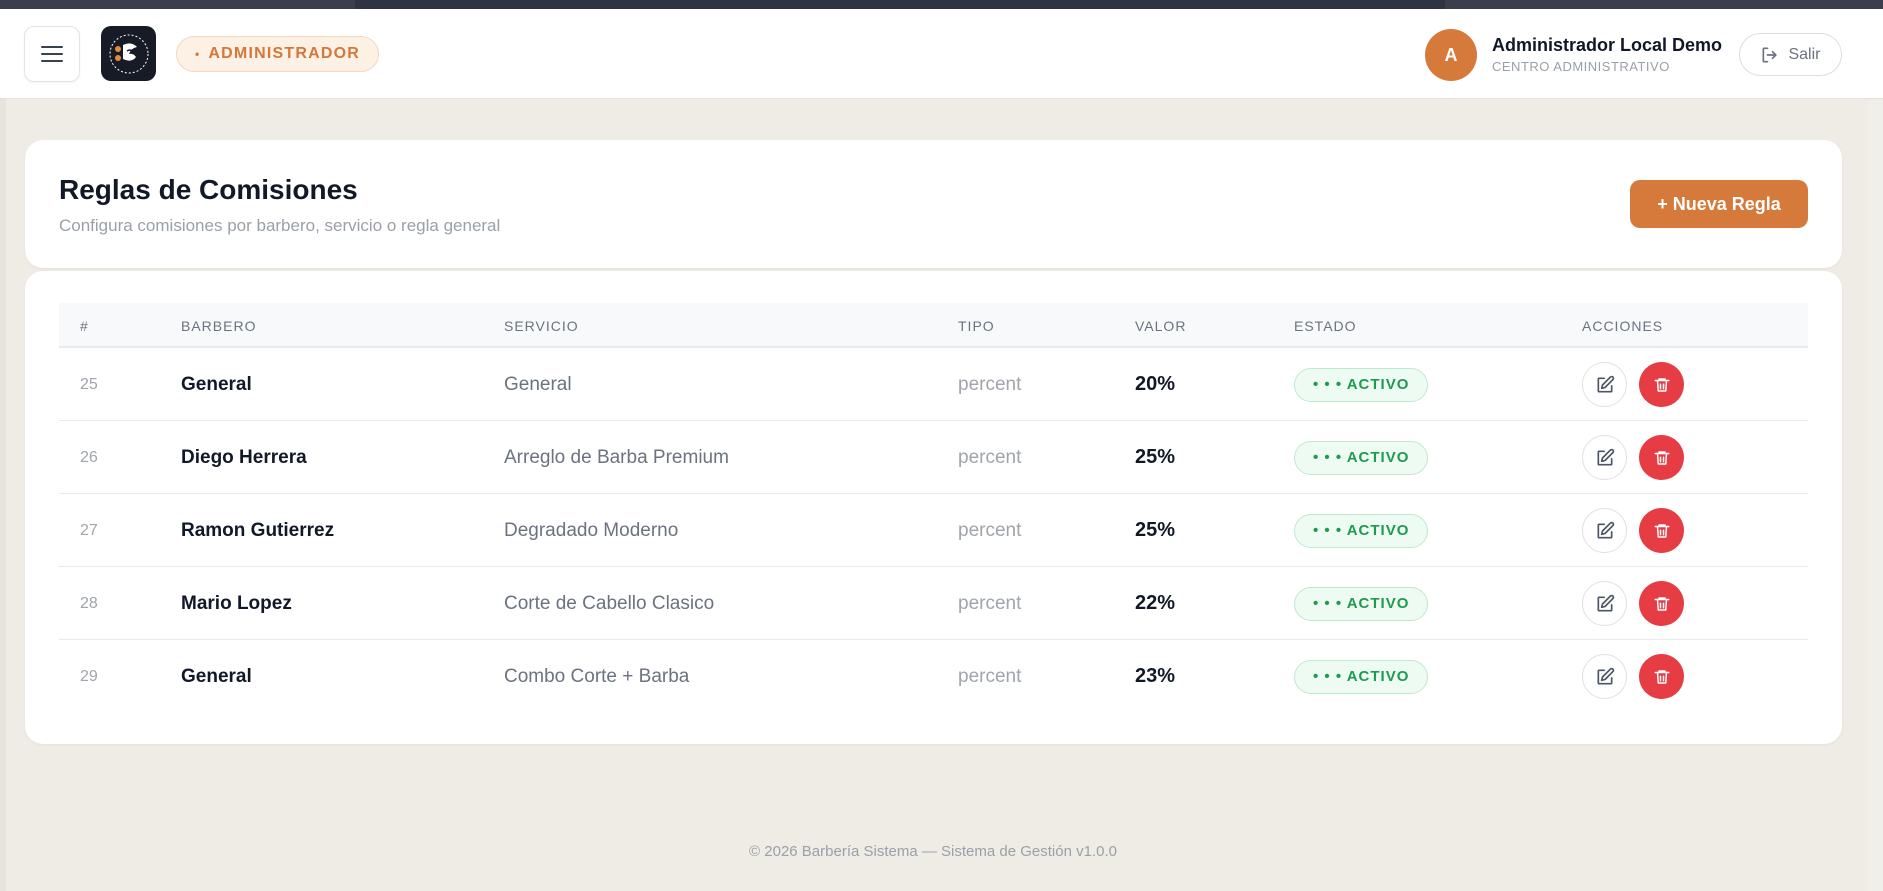 This screenshot has height=891, width=1883. I want to click on menu-toggle-button, so click(52, 54).